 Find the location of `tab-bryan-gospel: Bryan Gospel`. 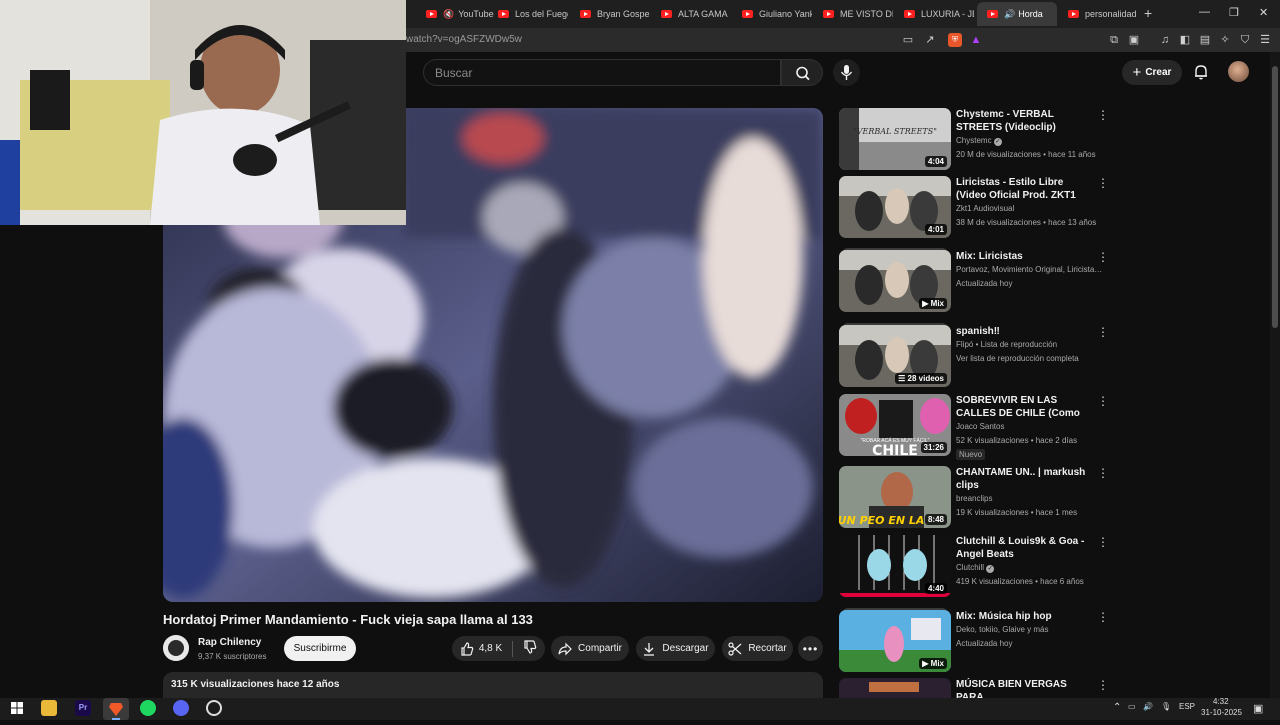

tab-bryan-gospel: Bryan Gospel is located at coordinates (610, 14).